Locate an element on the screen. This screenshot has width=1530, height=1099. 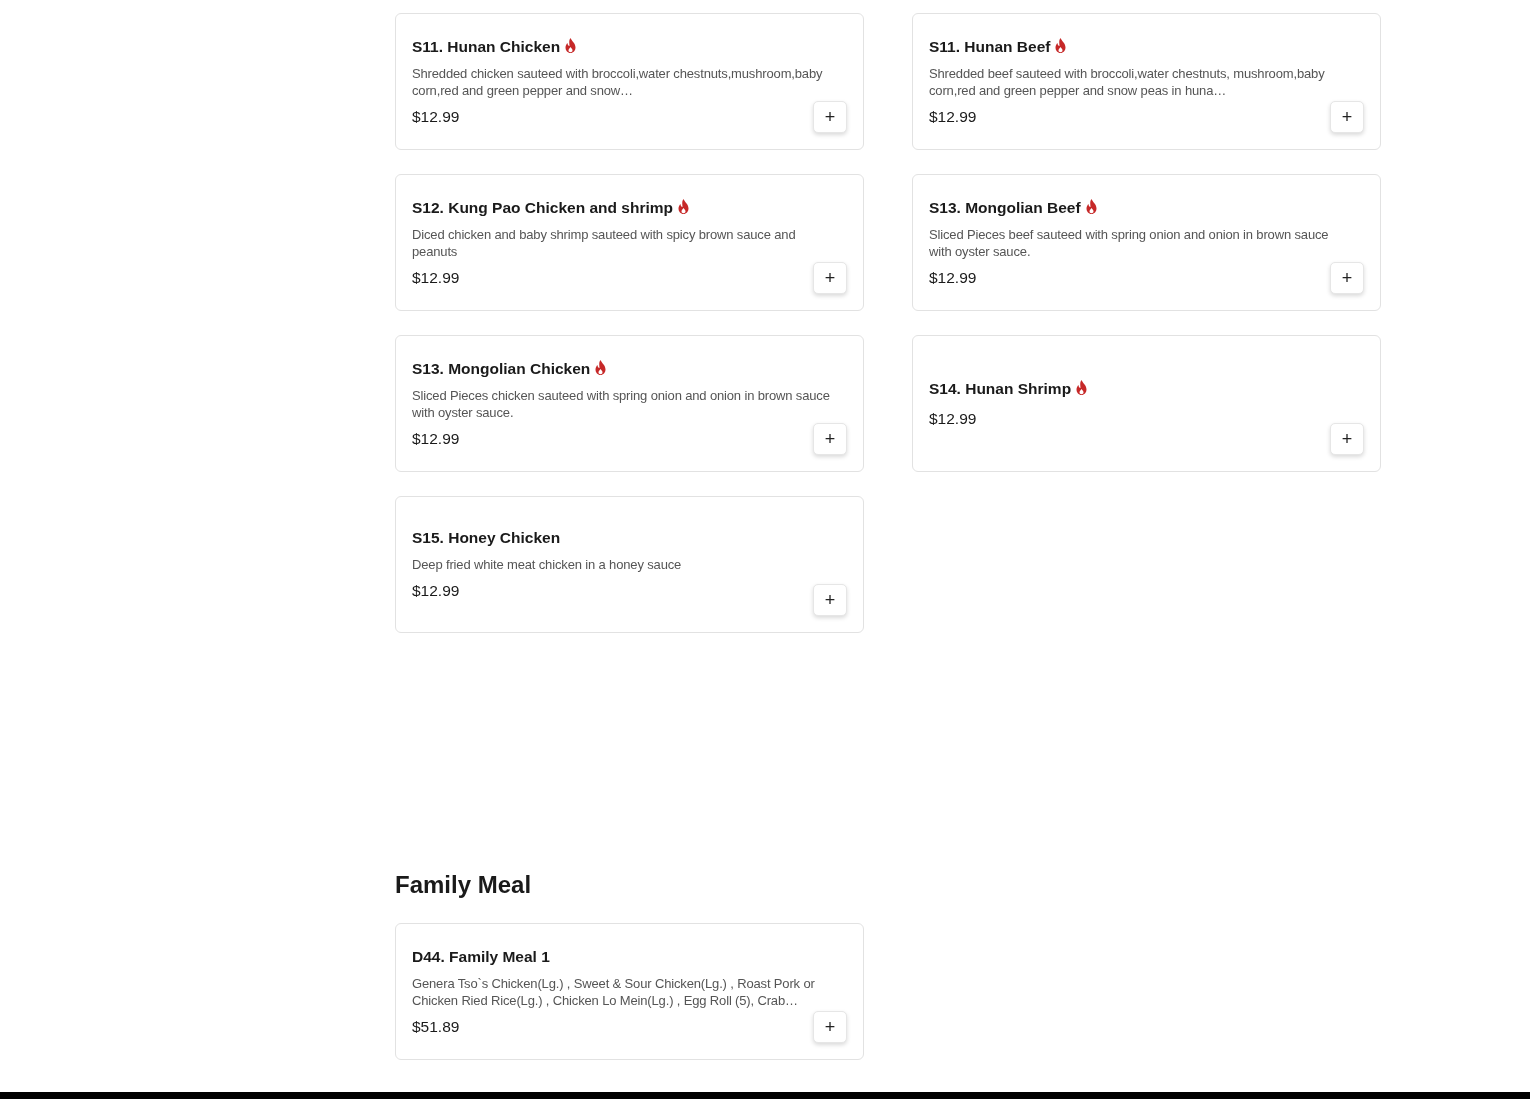
dish-description: Sliced Pieces chicken sauteed with spring onion and onion in brown sauce with oyster sauce. is located at coordinates (621, 403).